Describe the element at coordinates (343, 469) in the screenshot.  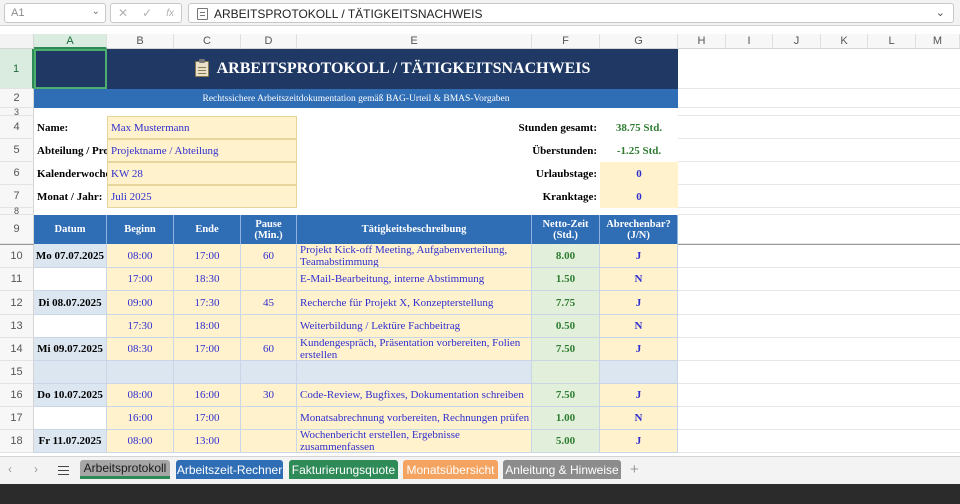
I see `sheet-tab-3: Fakturierungsquote` at that location.